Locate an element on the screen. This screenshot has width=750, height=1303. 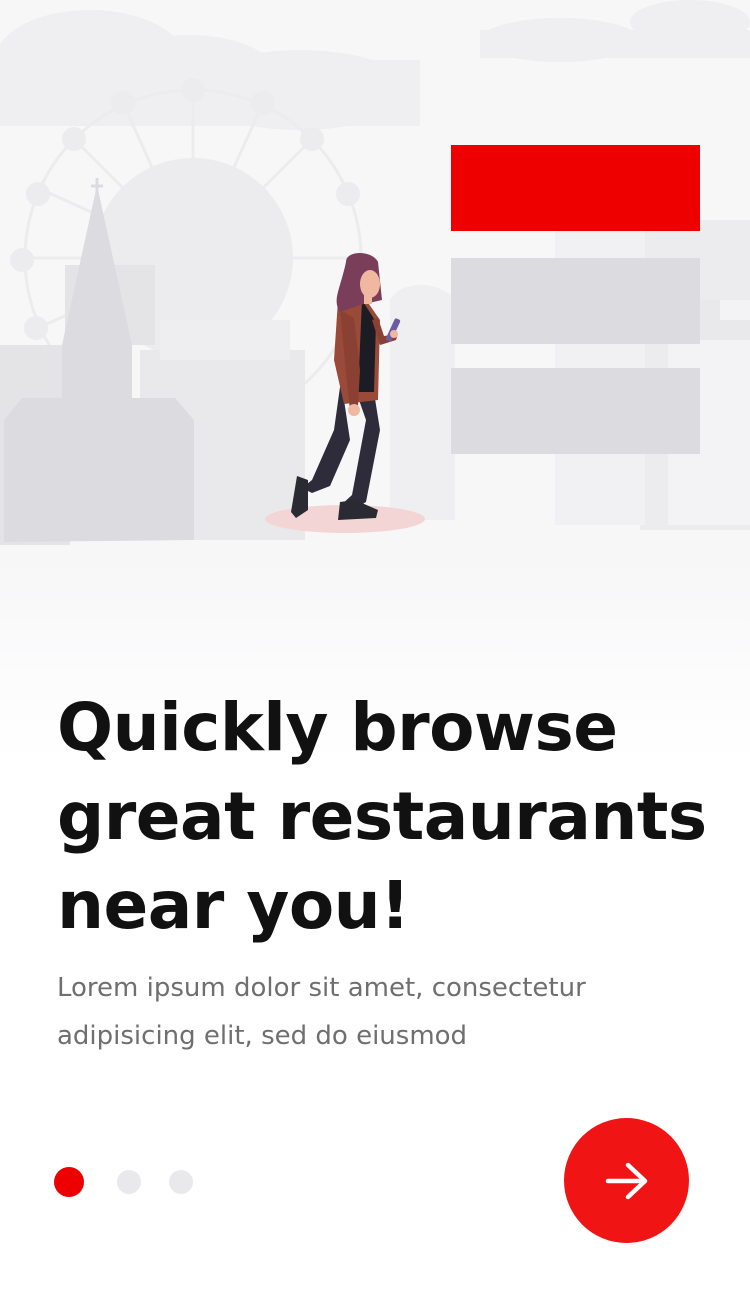
next-button is located at coordinates (626, 1180).